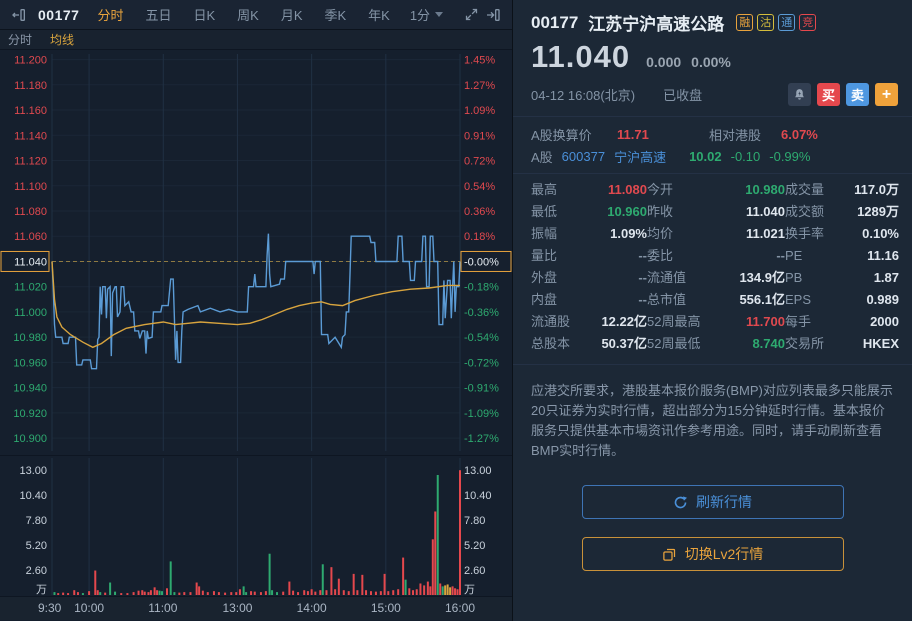  Describe the element at coordinates (640, 156) in the screenshot. I see `a-share-name-link: 宁沪高速` at that location.